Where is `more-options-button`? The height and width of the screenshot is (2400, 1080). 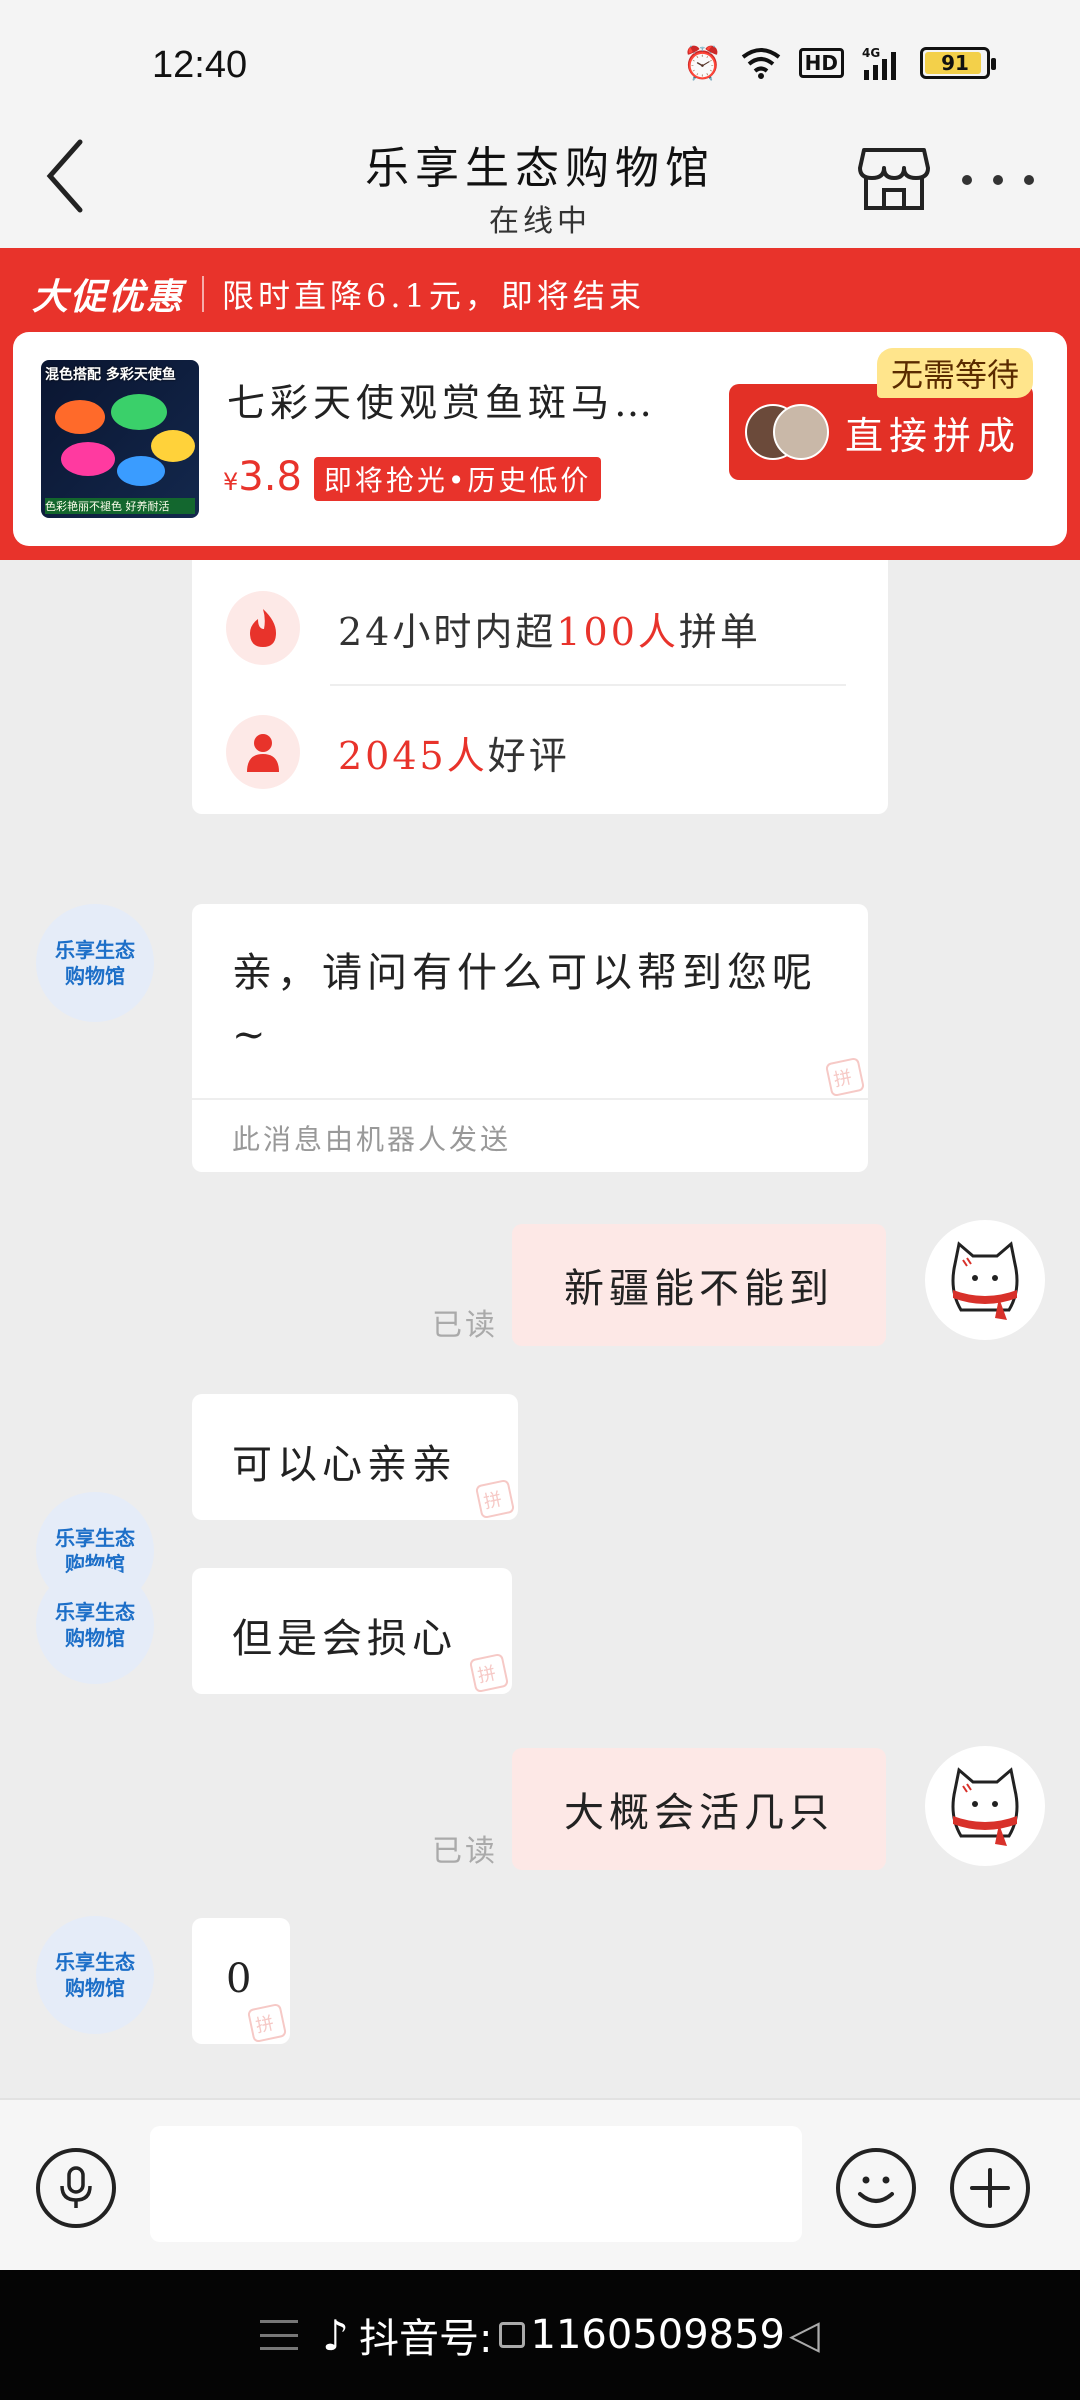
more-options-button is located at coordinates (998, 180).